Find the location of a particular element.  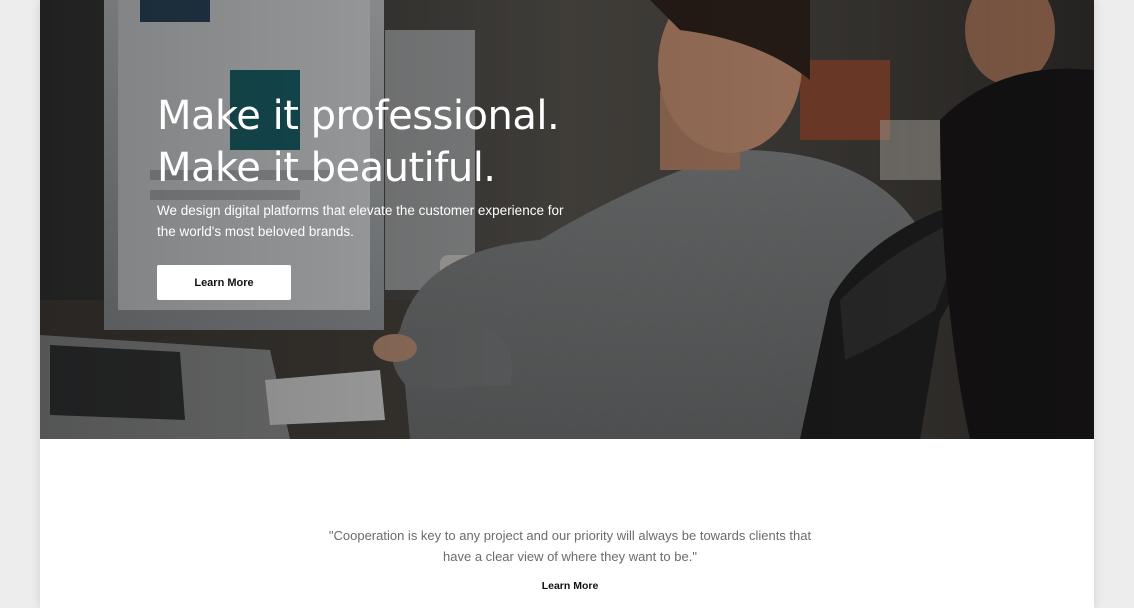

hero-title-line-2: Make it beautiful. is located at coordinates (326, 168).